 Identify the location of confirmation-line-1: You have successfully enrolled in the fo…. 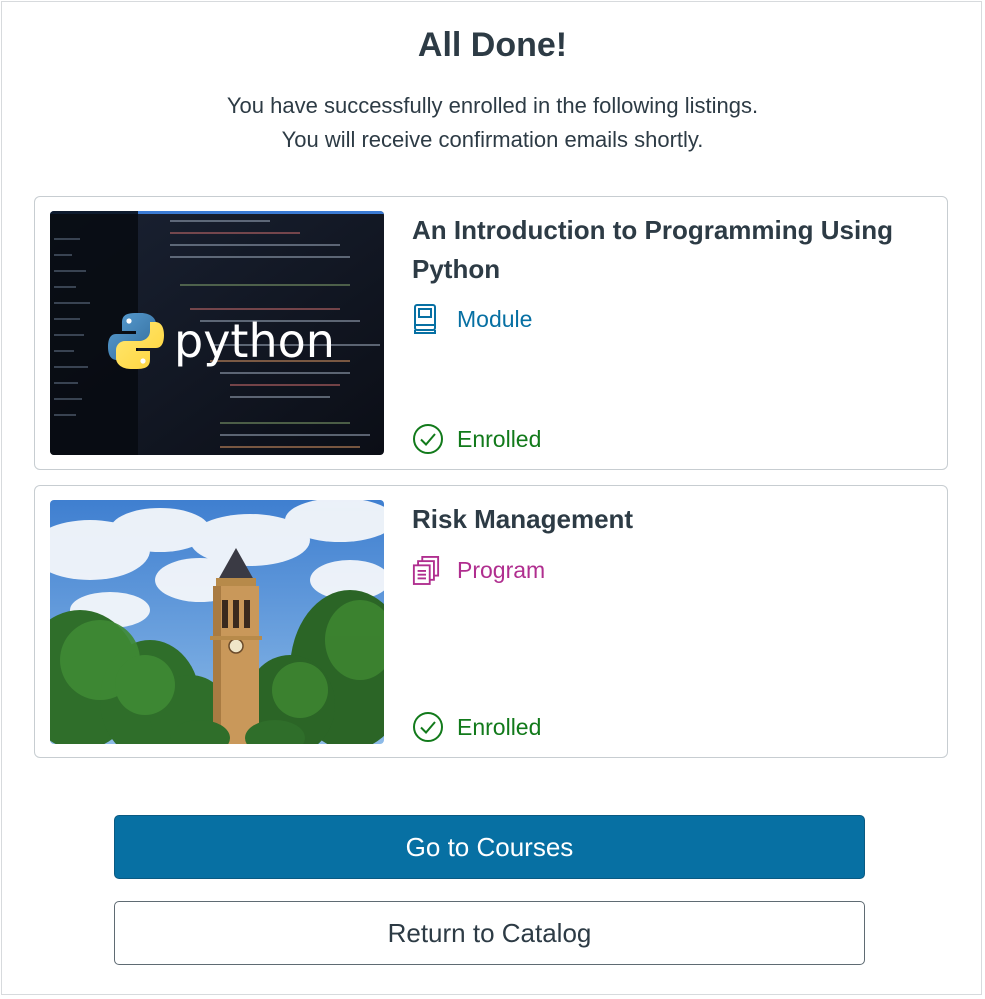
(492, 105).